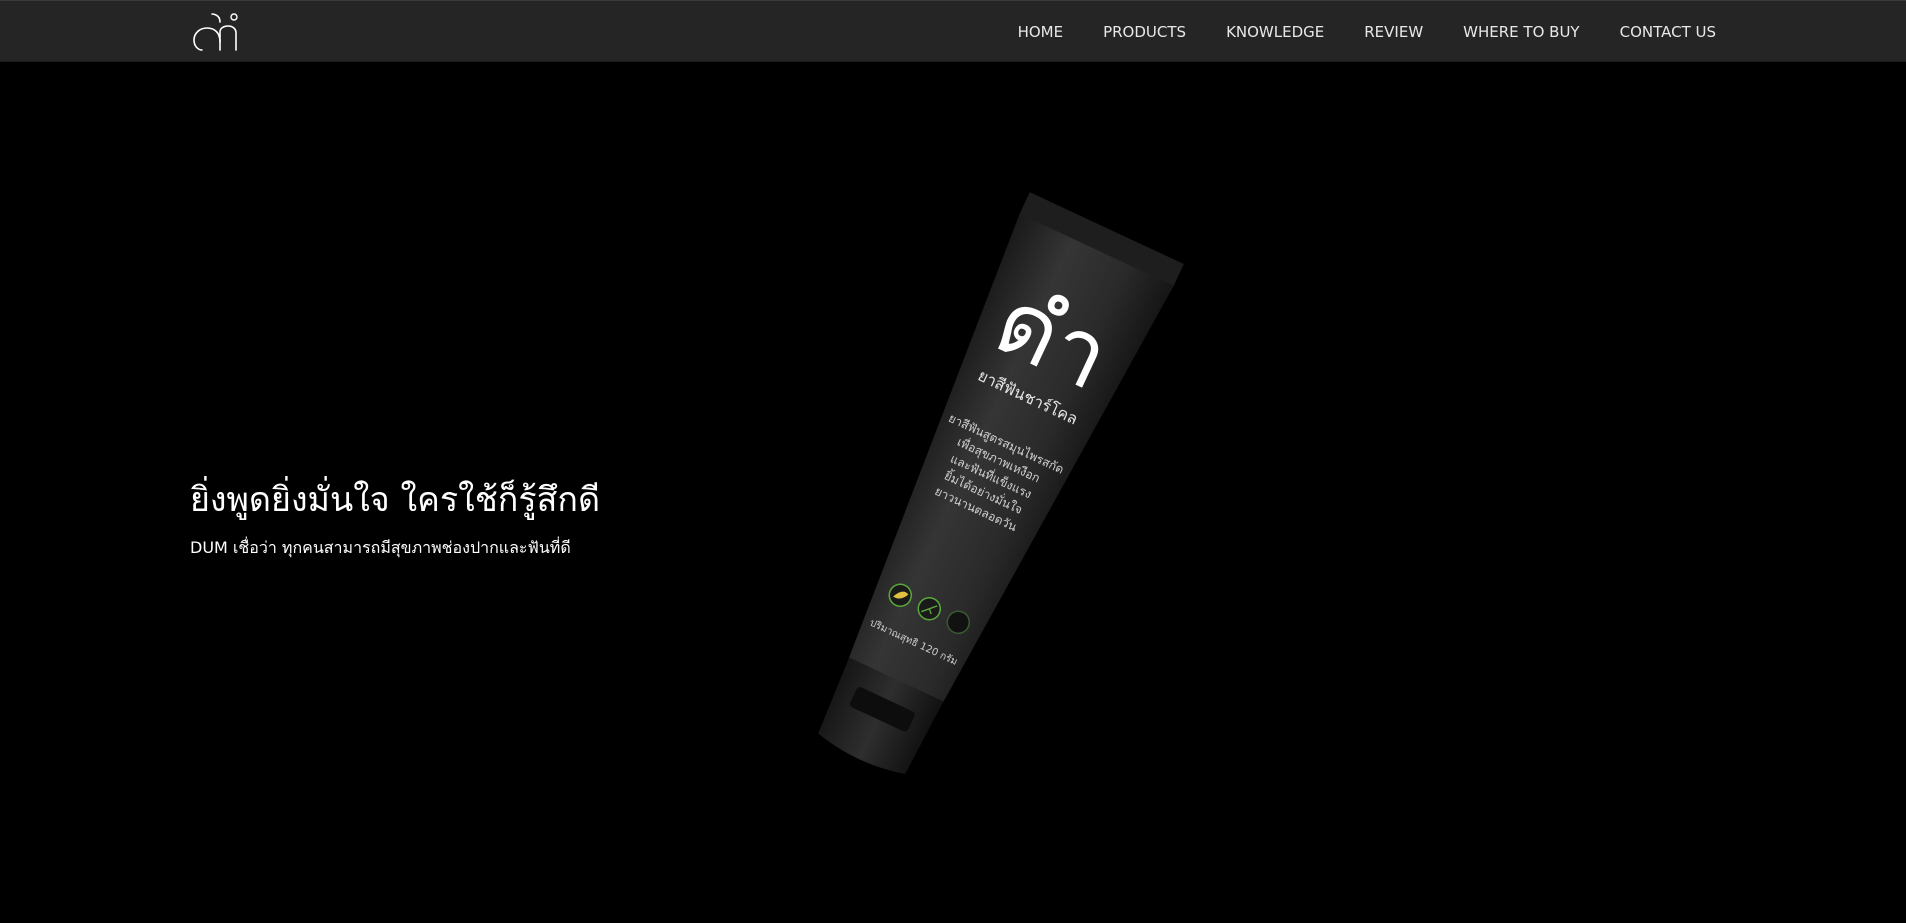 The image size is (1906, 923). I want to click on nav-review: REVIEW, so click(1393, 32).